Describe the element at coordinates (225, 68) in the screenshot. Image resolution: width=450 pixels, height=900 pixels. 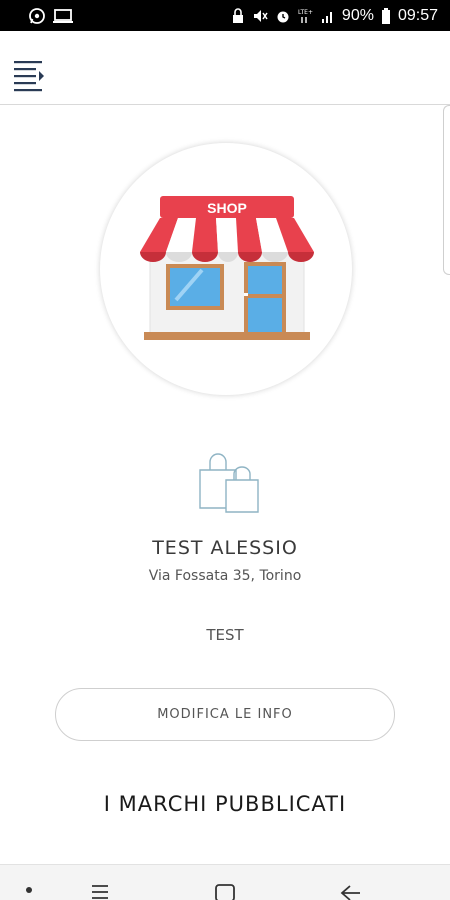
I see `app-header` at that location.